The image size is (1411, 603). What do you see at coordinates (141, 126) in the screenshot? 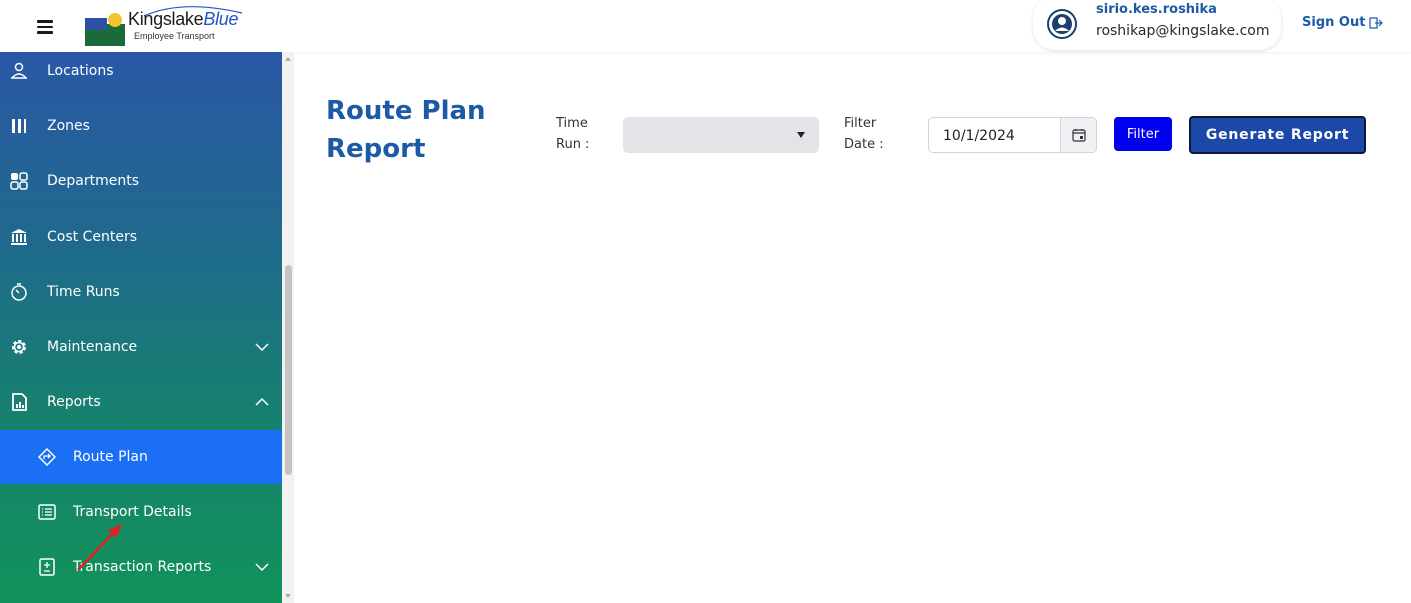
I see `sidebar-item-zones: Zones` at bounding box center [141, 126].